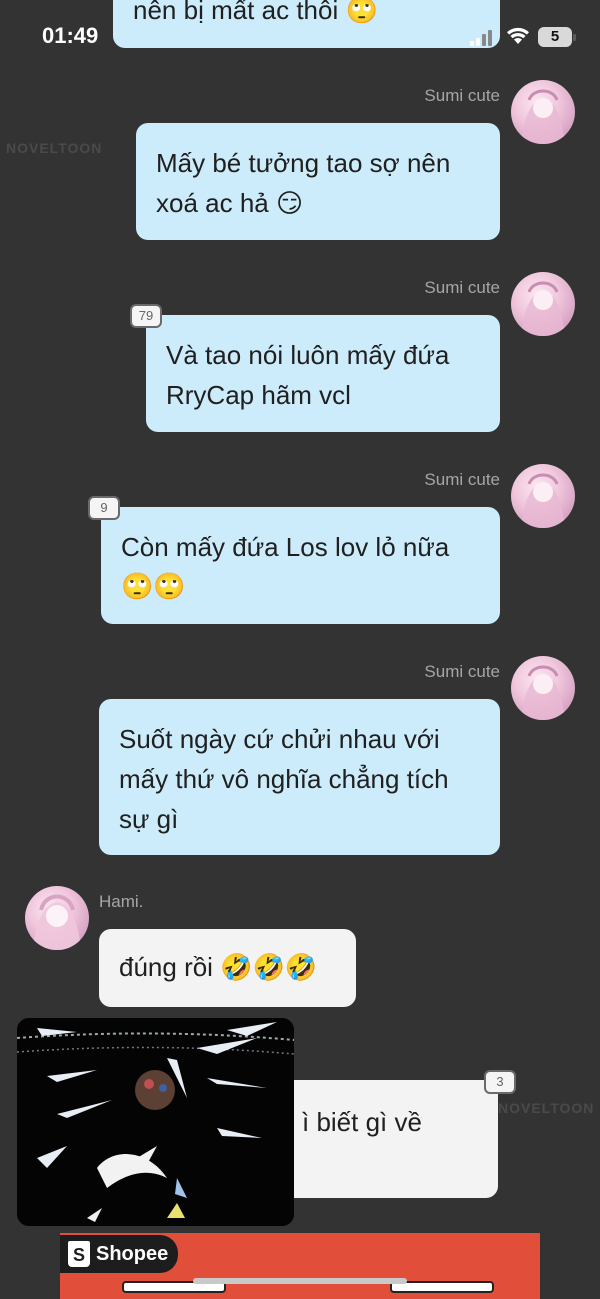 Image resolution: width=600 pixels, height=1299 pixels. Describe the element at coordinates (104, 508) in the screenshot. I see `count-badge: 9` at that location.